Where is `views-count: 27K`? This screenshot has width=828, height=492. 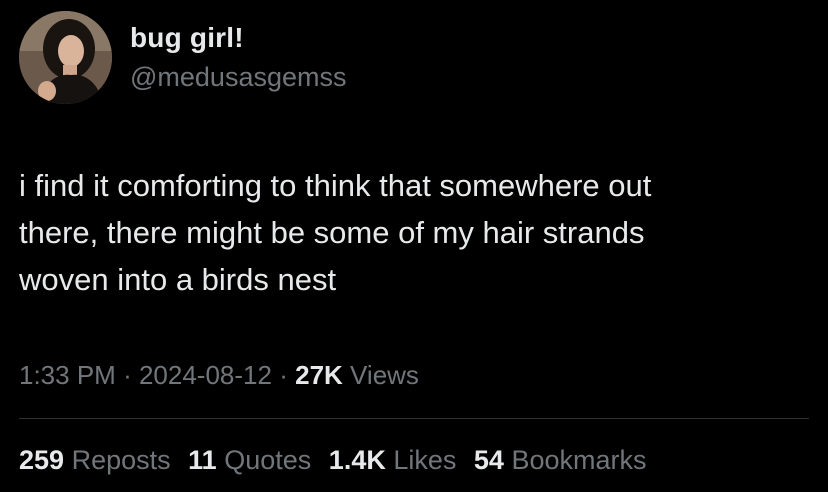 views-count: 27K is located at coordinates (319, 375).